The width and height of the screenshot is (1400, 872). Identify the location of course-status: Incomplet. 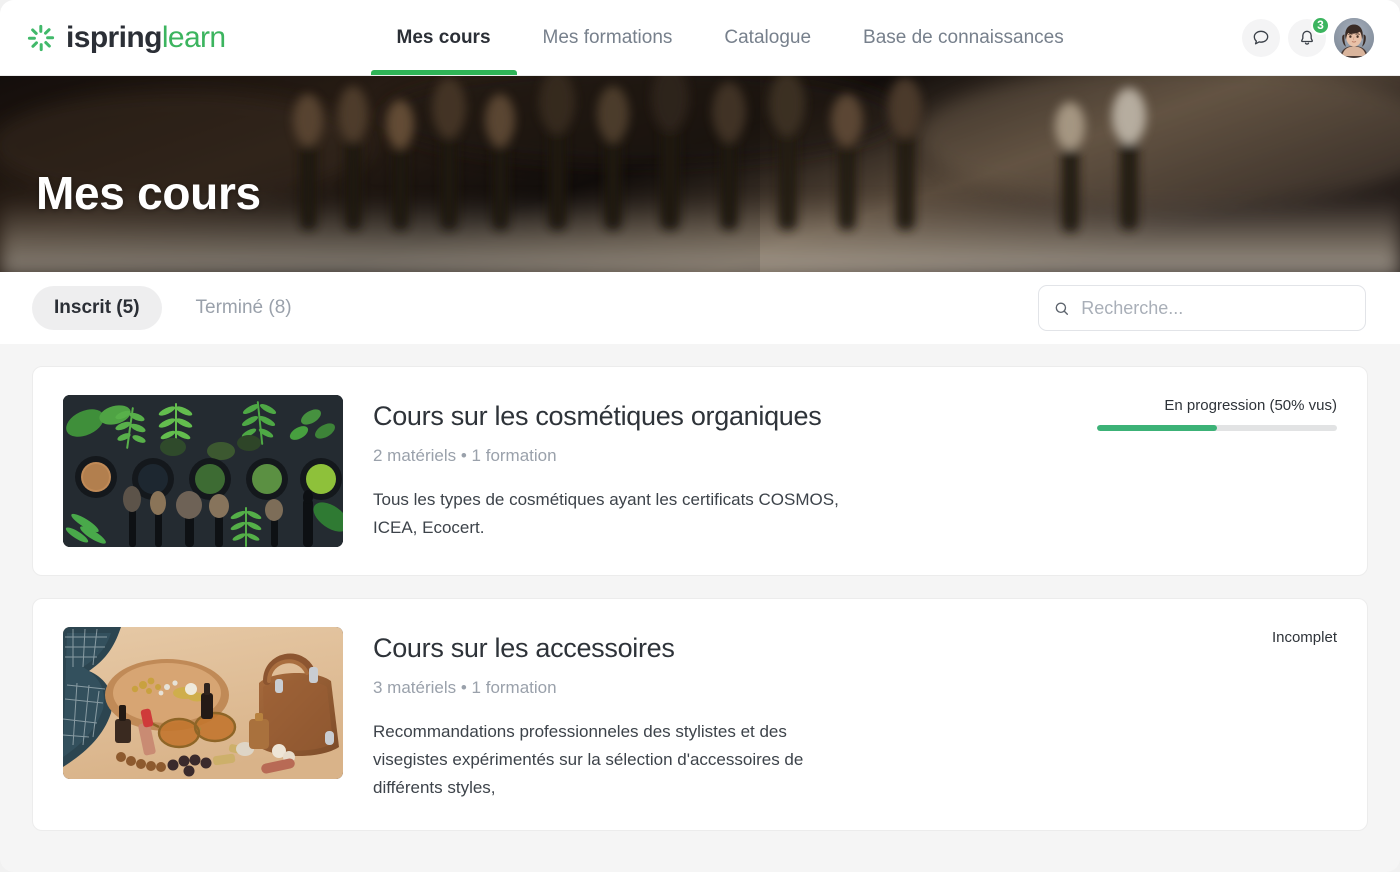
(1217, 643).